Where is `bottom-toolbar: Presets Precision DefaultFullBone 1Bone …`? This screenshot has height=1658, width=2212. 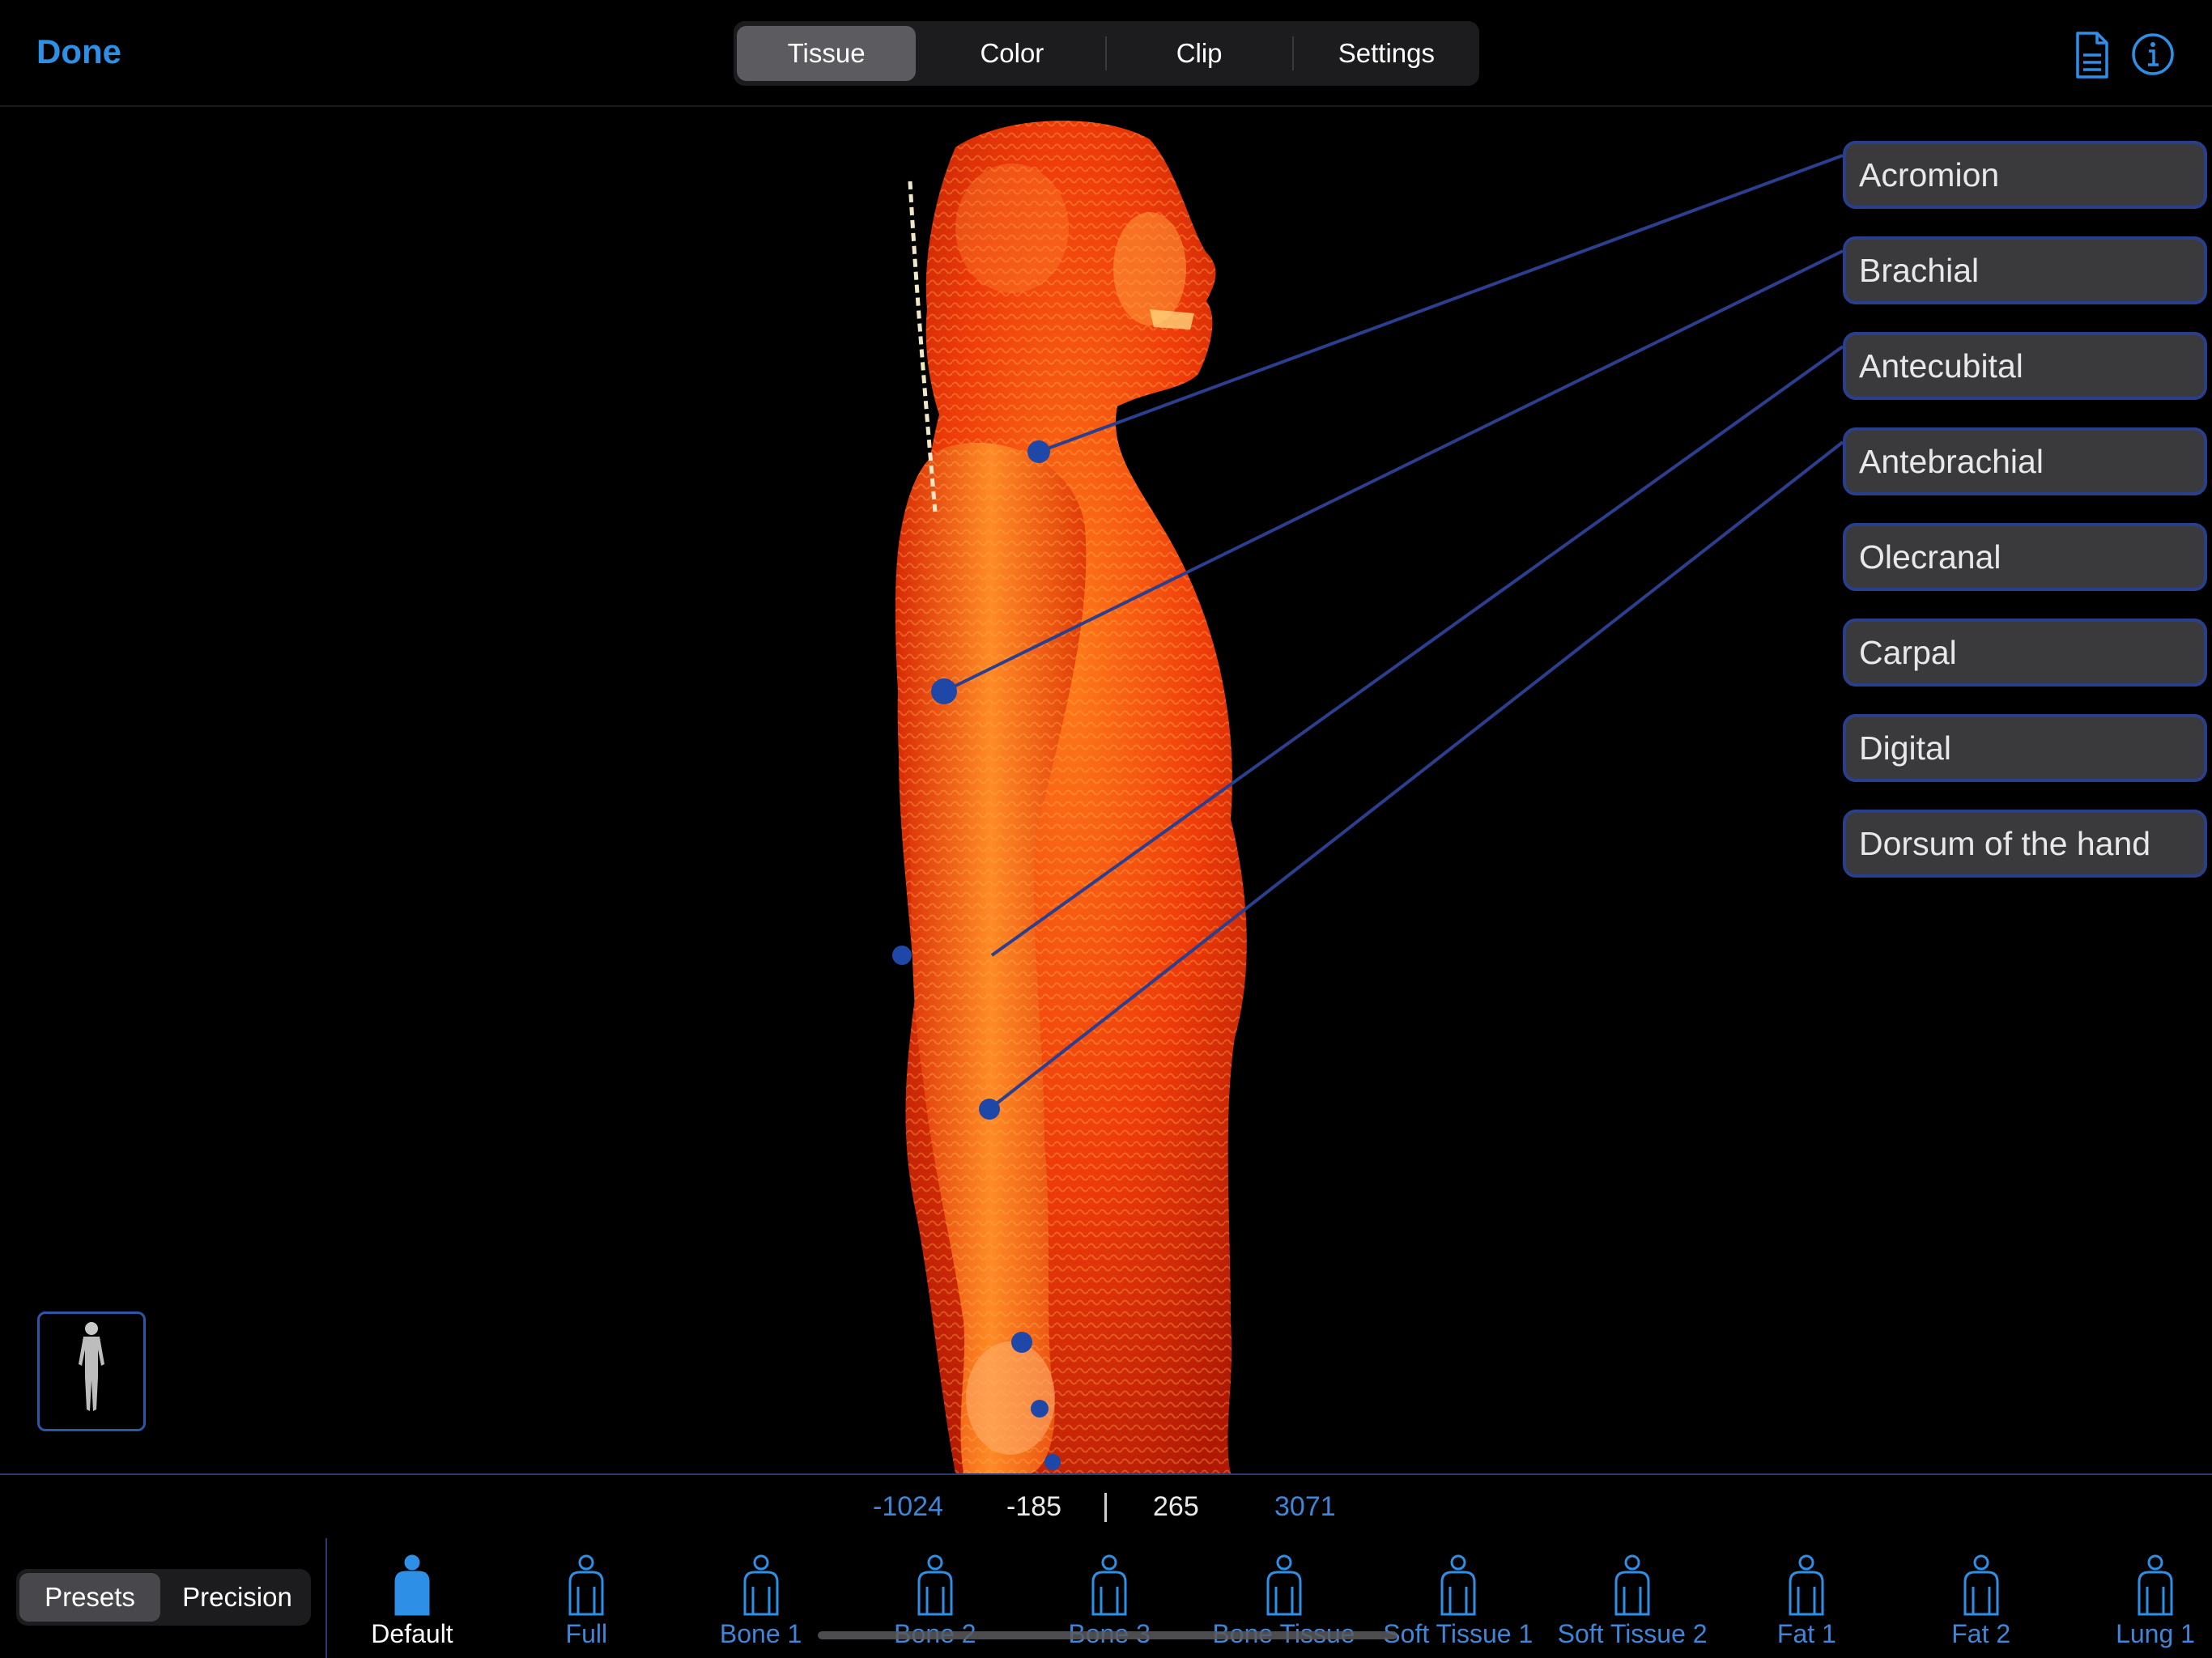
bottom-toolbar: Presets Precision DefaultFullBone 1Bone … is located at coordinates (1106, 1598).